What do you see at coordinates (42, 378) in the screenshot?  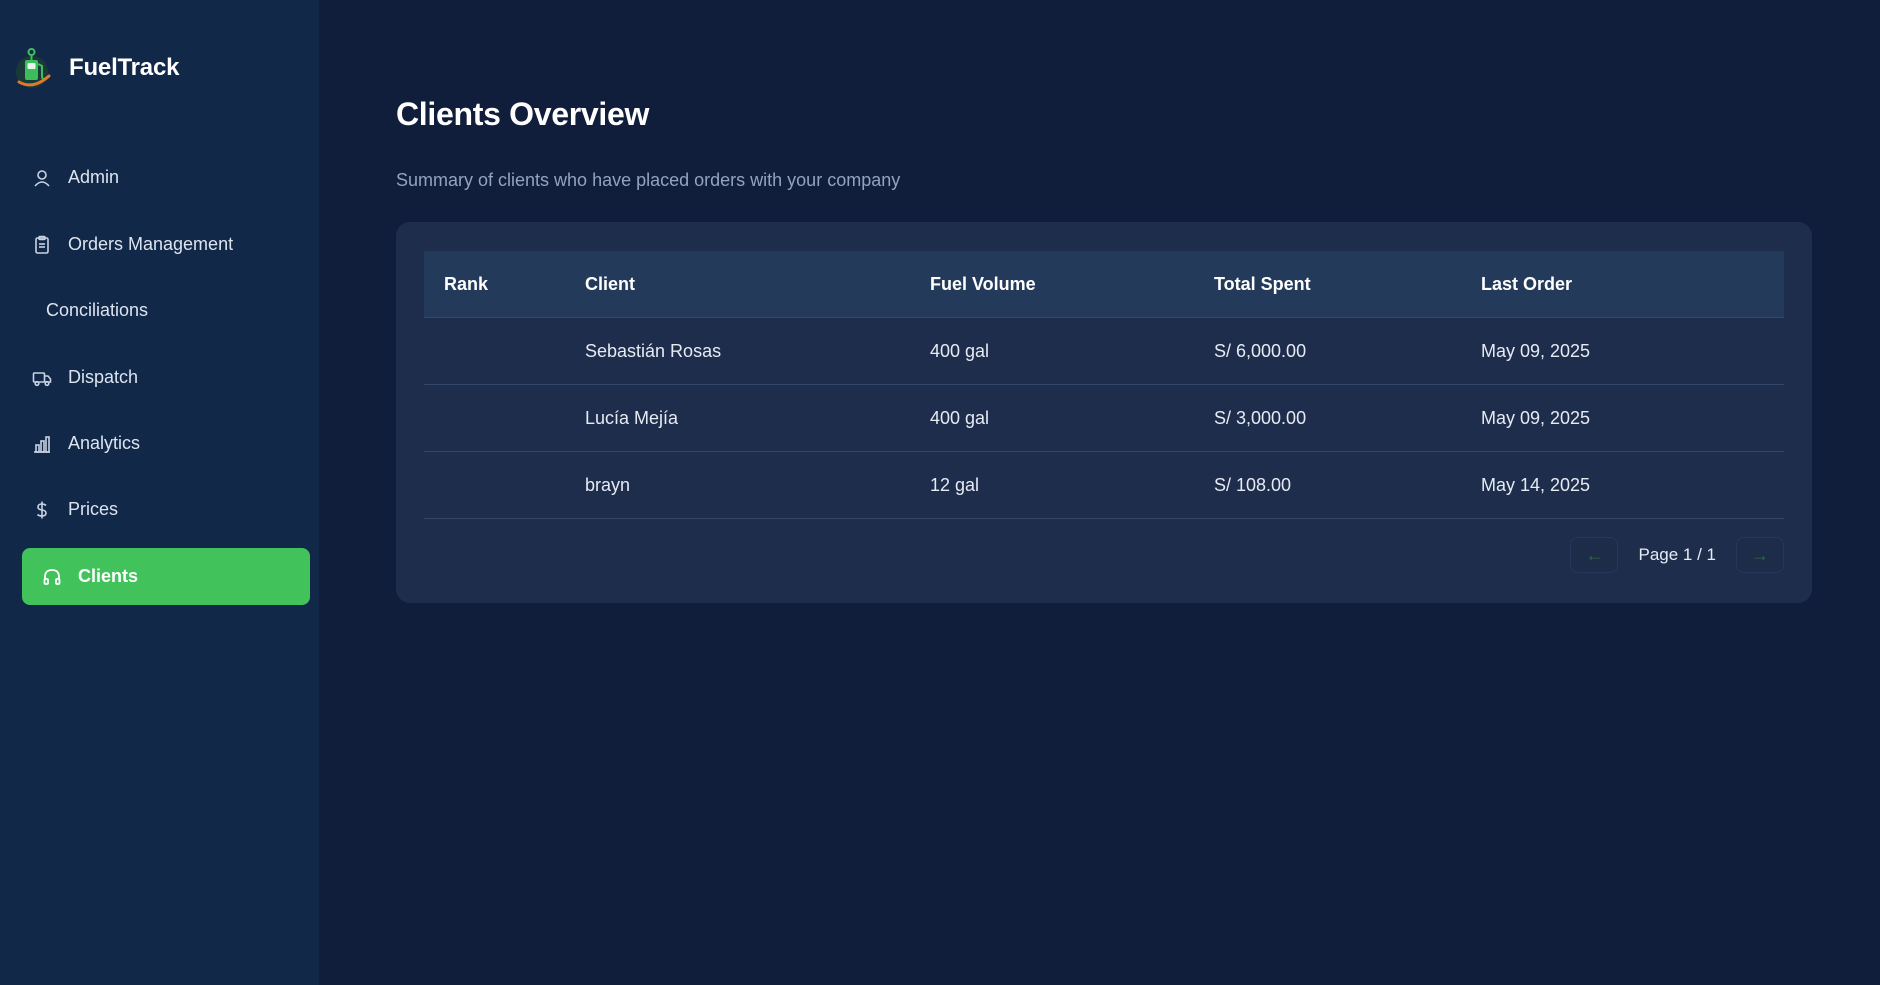 I see `truck-icon` at bounding box center [42, 378].